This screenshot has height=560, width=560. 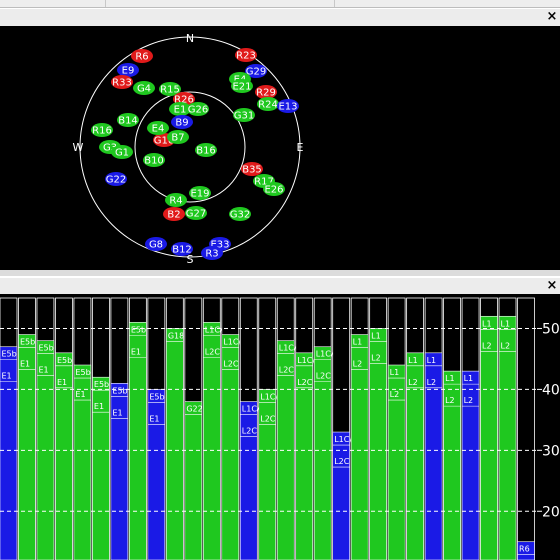 I want to click on satellite-label: R23, so click(x=246, y=56).